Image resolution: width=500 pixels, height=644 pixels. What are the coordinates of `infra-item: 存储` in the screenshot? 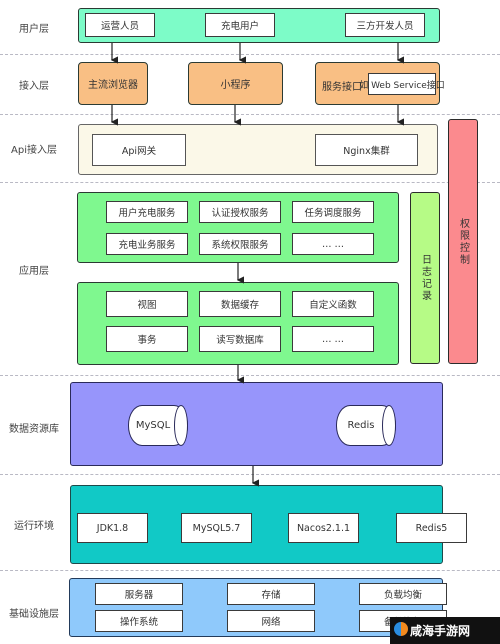 It's located at (271, 594).